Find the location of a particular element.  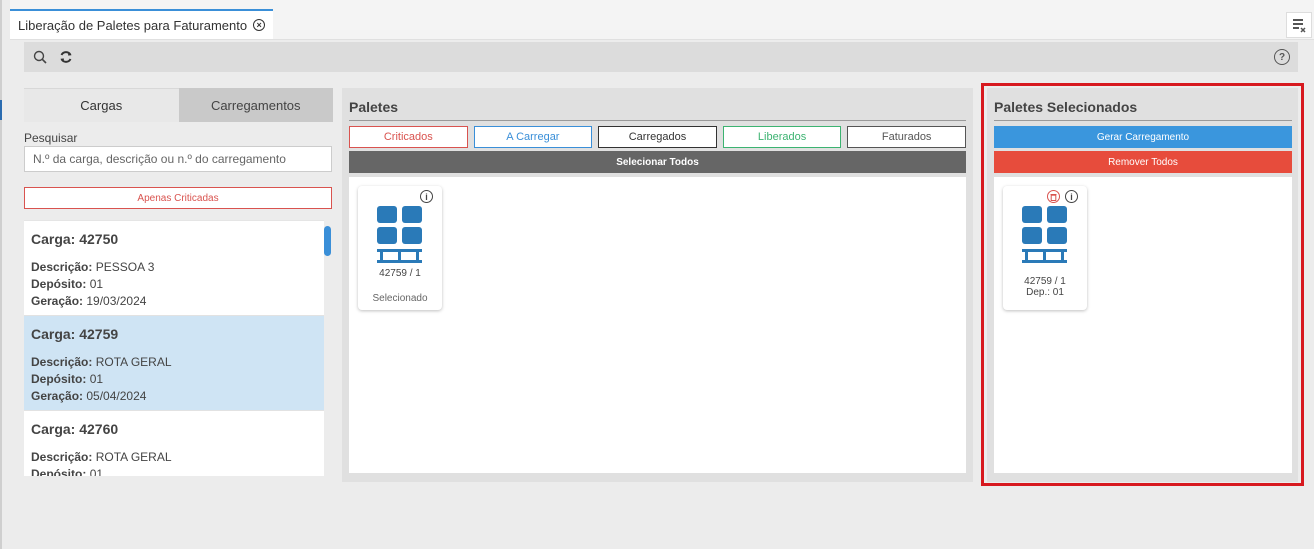

filter-carregados: Carregados is located at coordinates (657, 137).